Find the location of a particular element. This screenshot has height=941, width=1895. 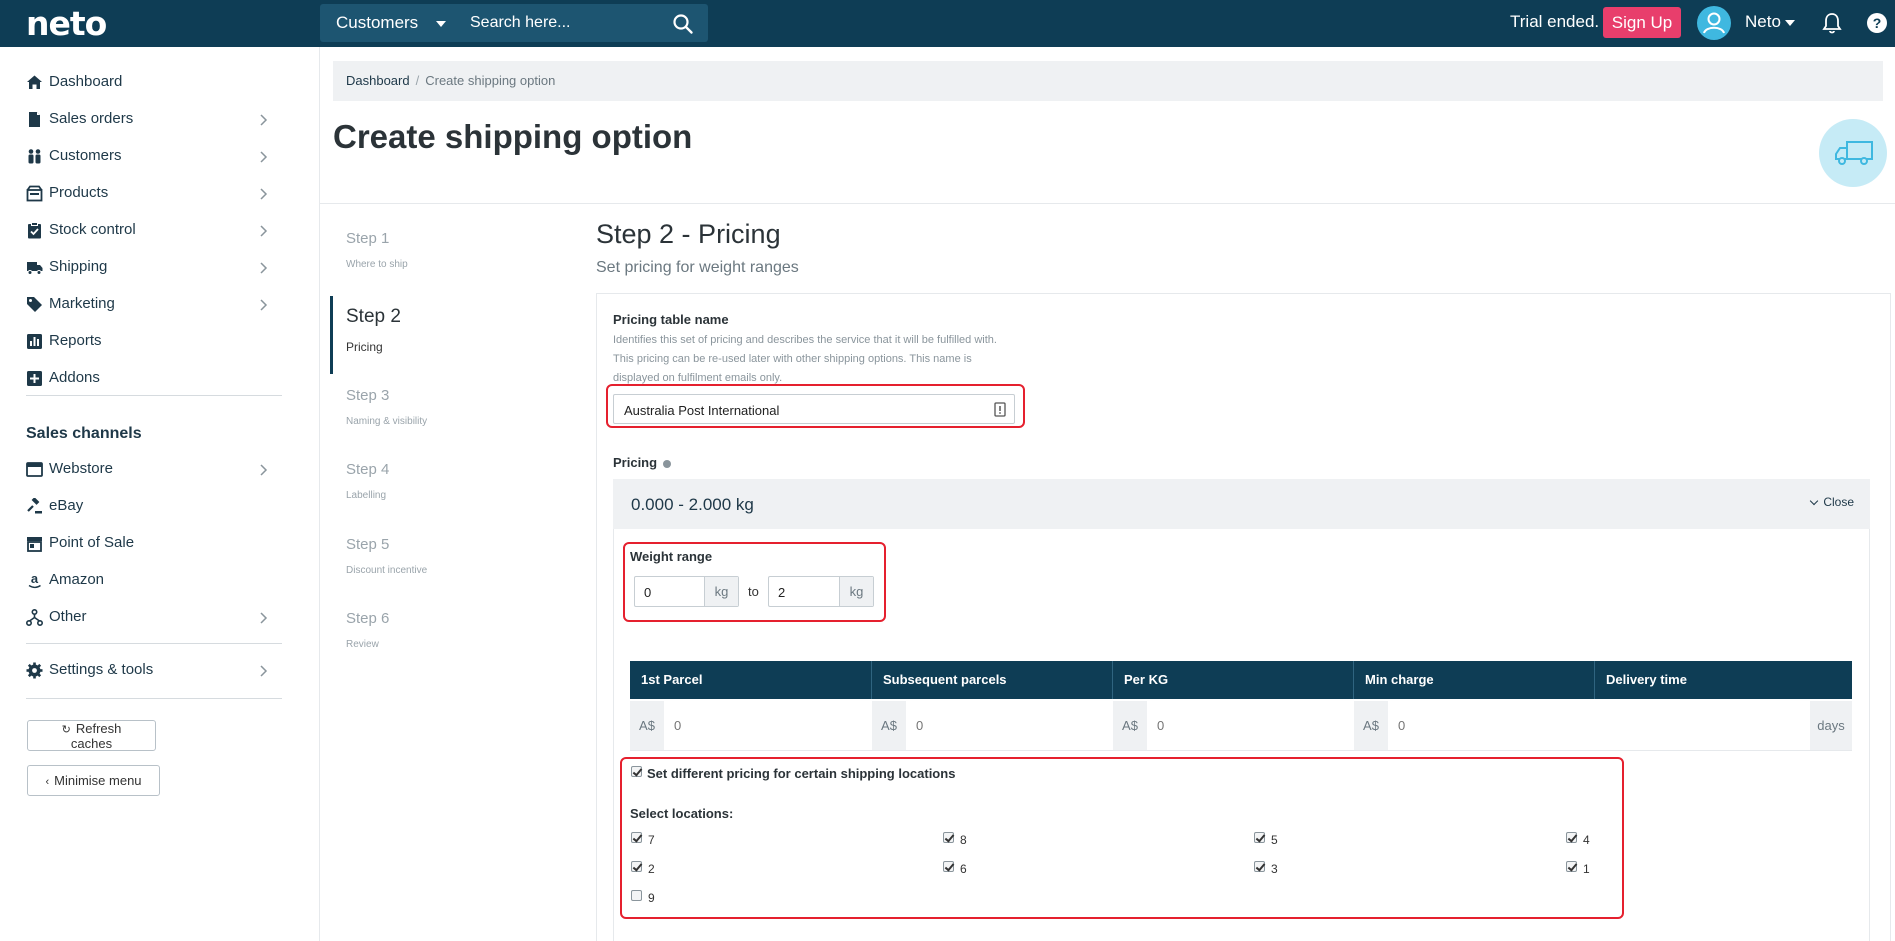

highlight-box is located at coordinates (1122, 838).